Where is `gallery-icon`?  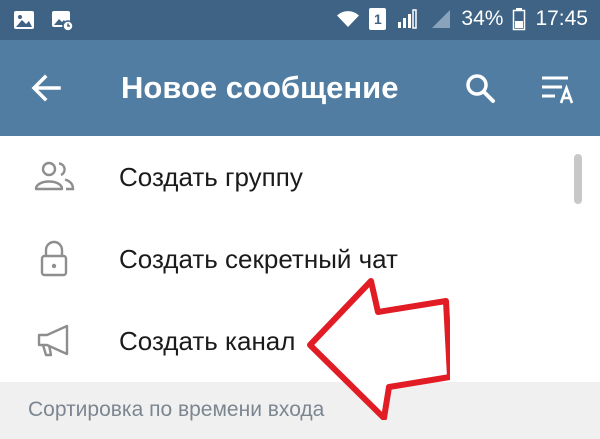 gallery-icon is located at coordinates (24, 20).